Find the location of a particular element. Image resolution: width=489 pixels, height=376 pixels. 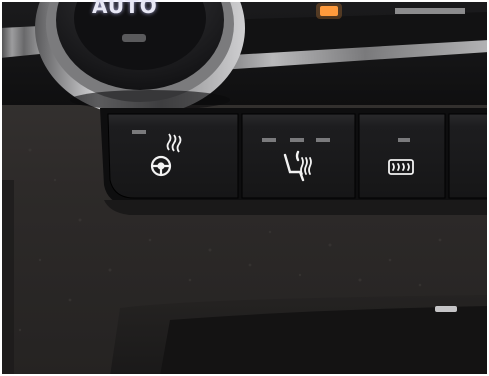

cubby-light is located at coordinates (446, 309).